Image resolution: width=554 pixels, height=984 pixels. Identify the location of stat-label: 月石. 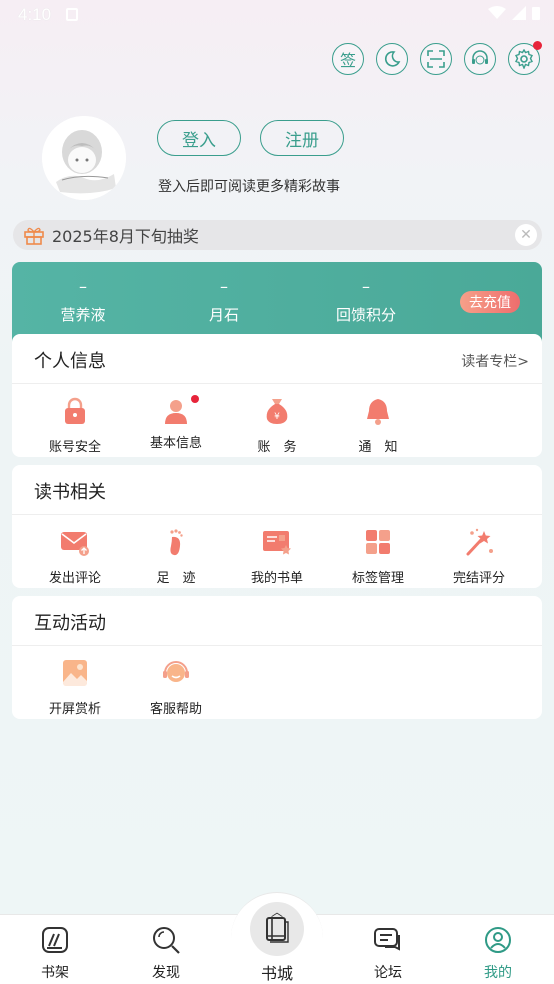
(223, 315).